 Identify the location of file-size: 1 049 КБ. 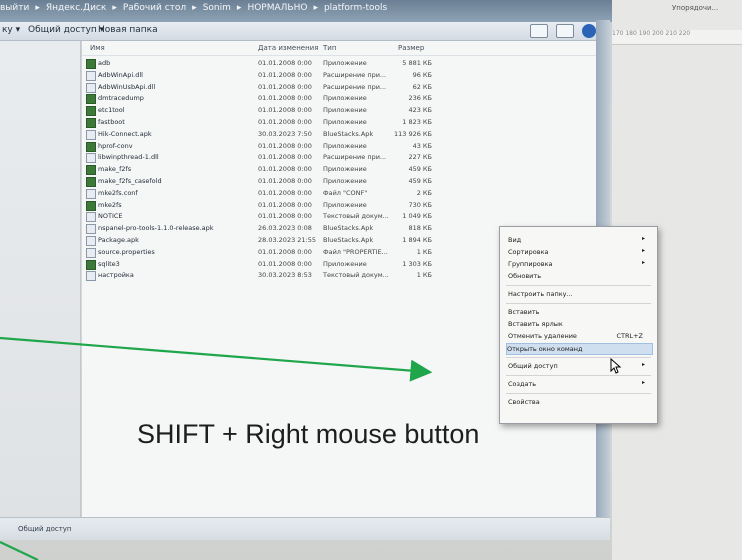
(417, 216).